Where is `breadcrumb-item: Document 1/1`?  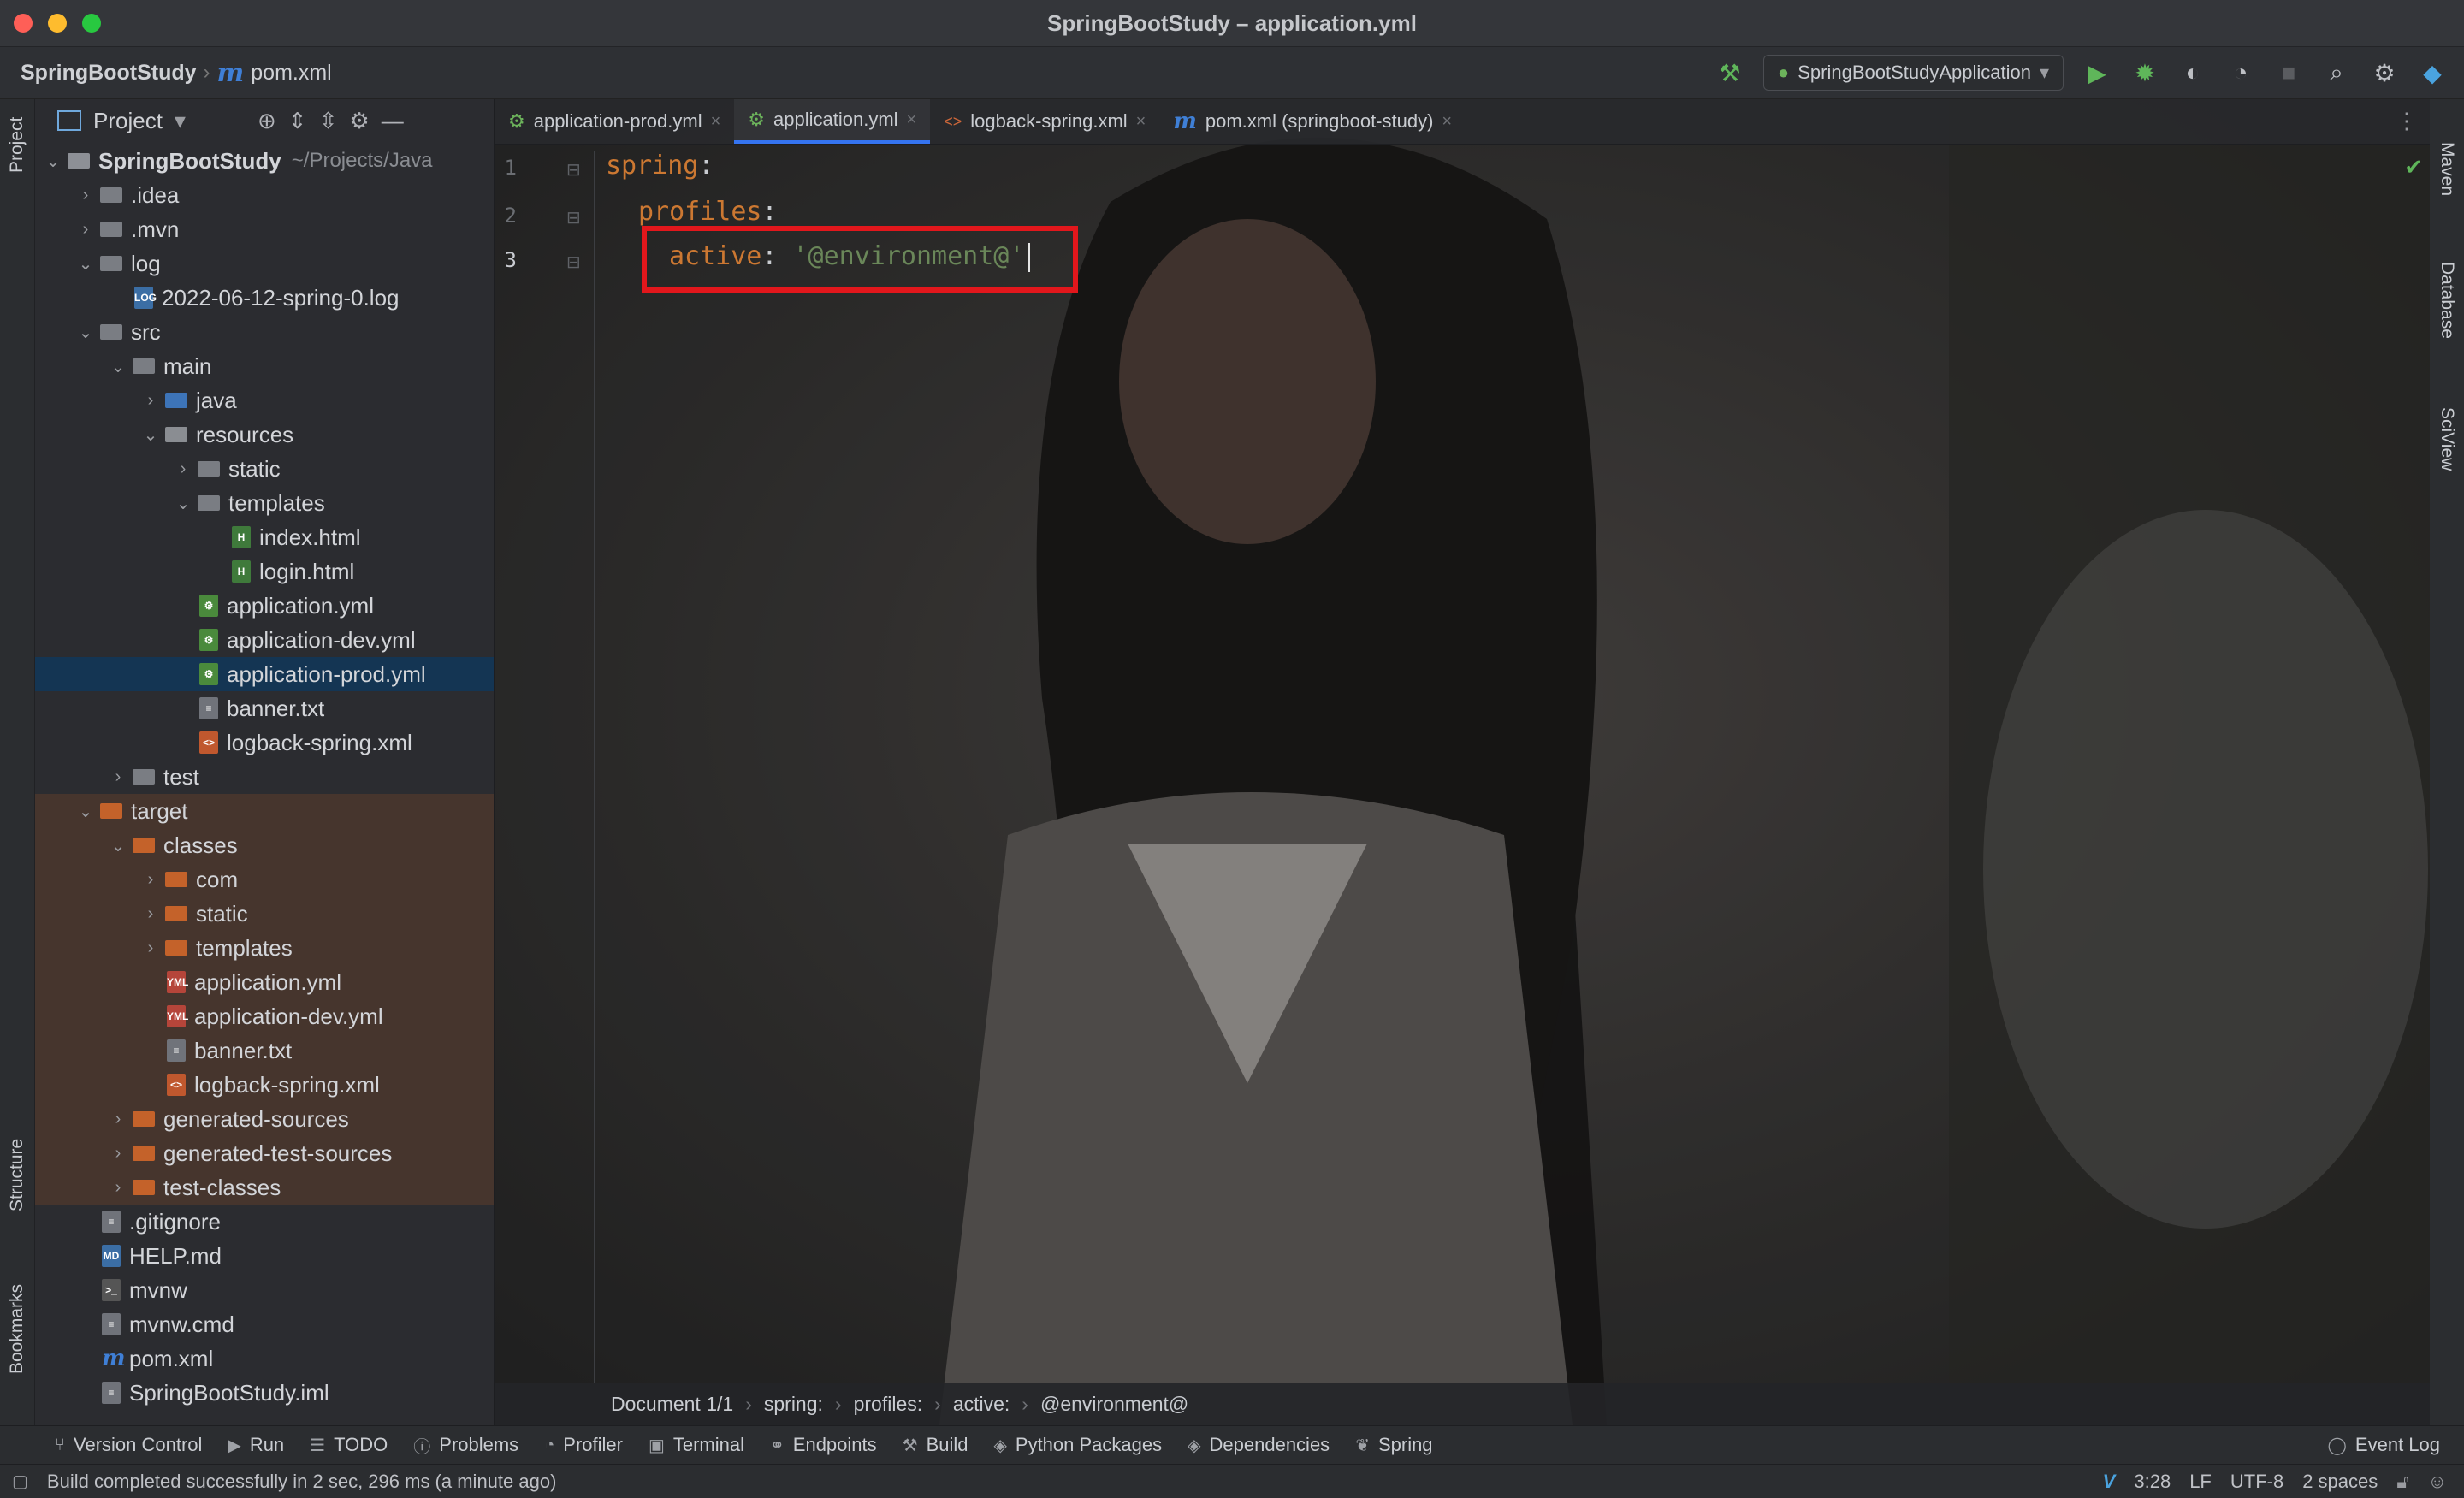
breadcrumb-item: Document 1/1 is located at coordinates (672, 1405).